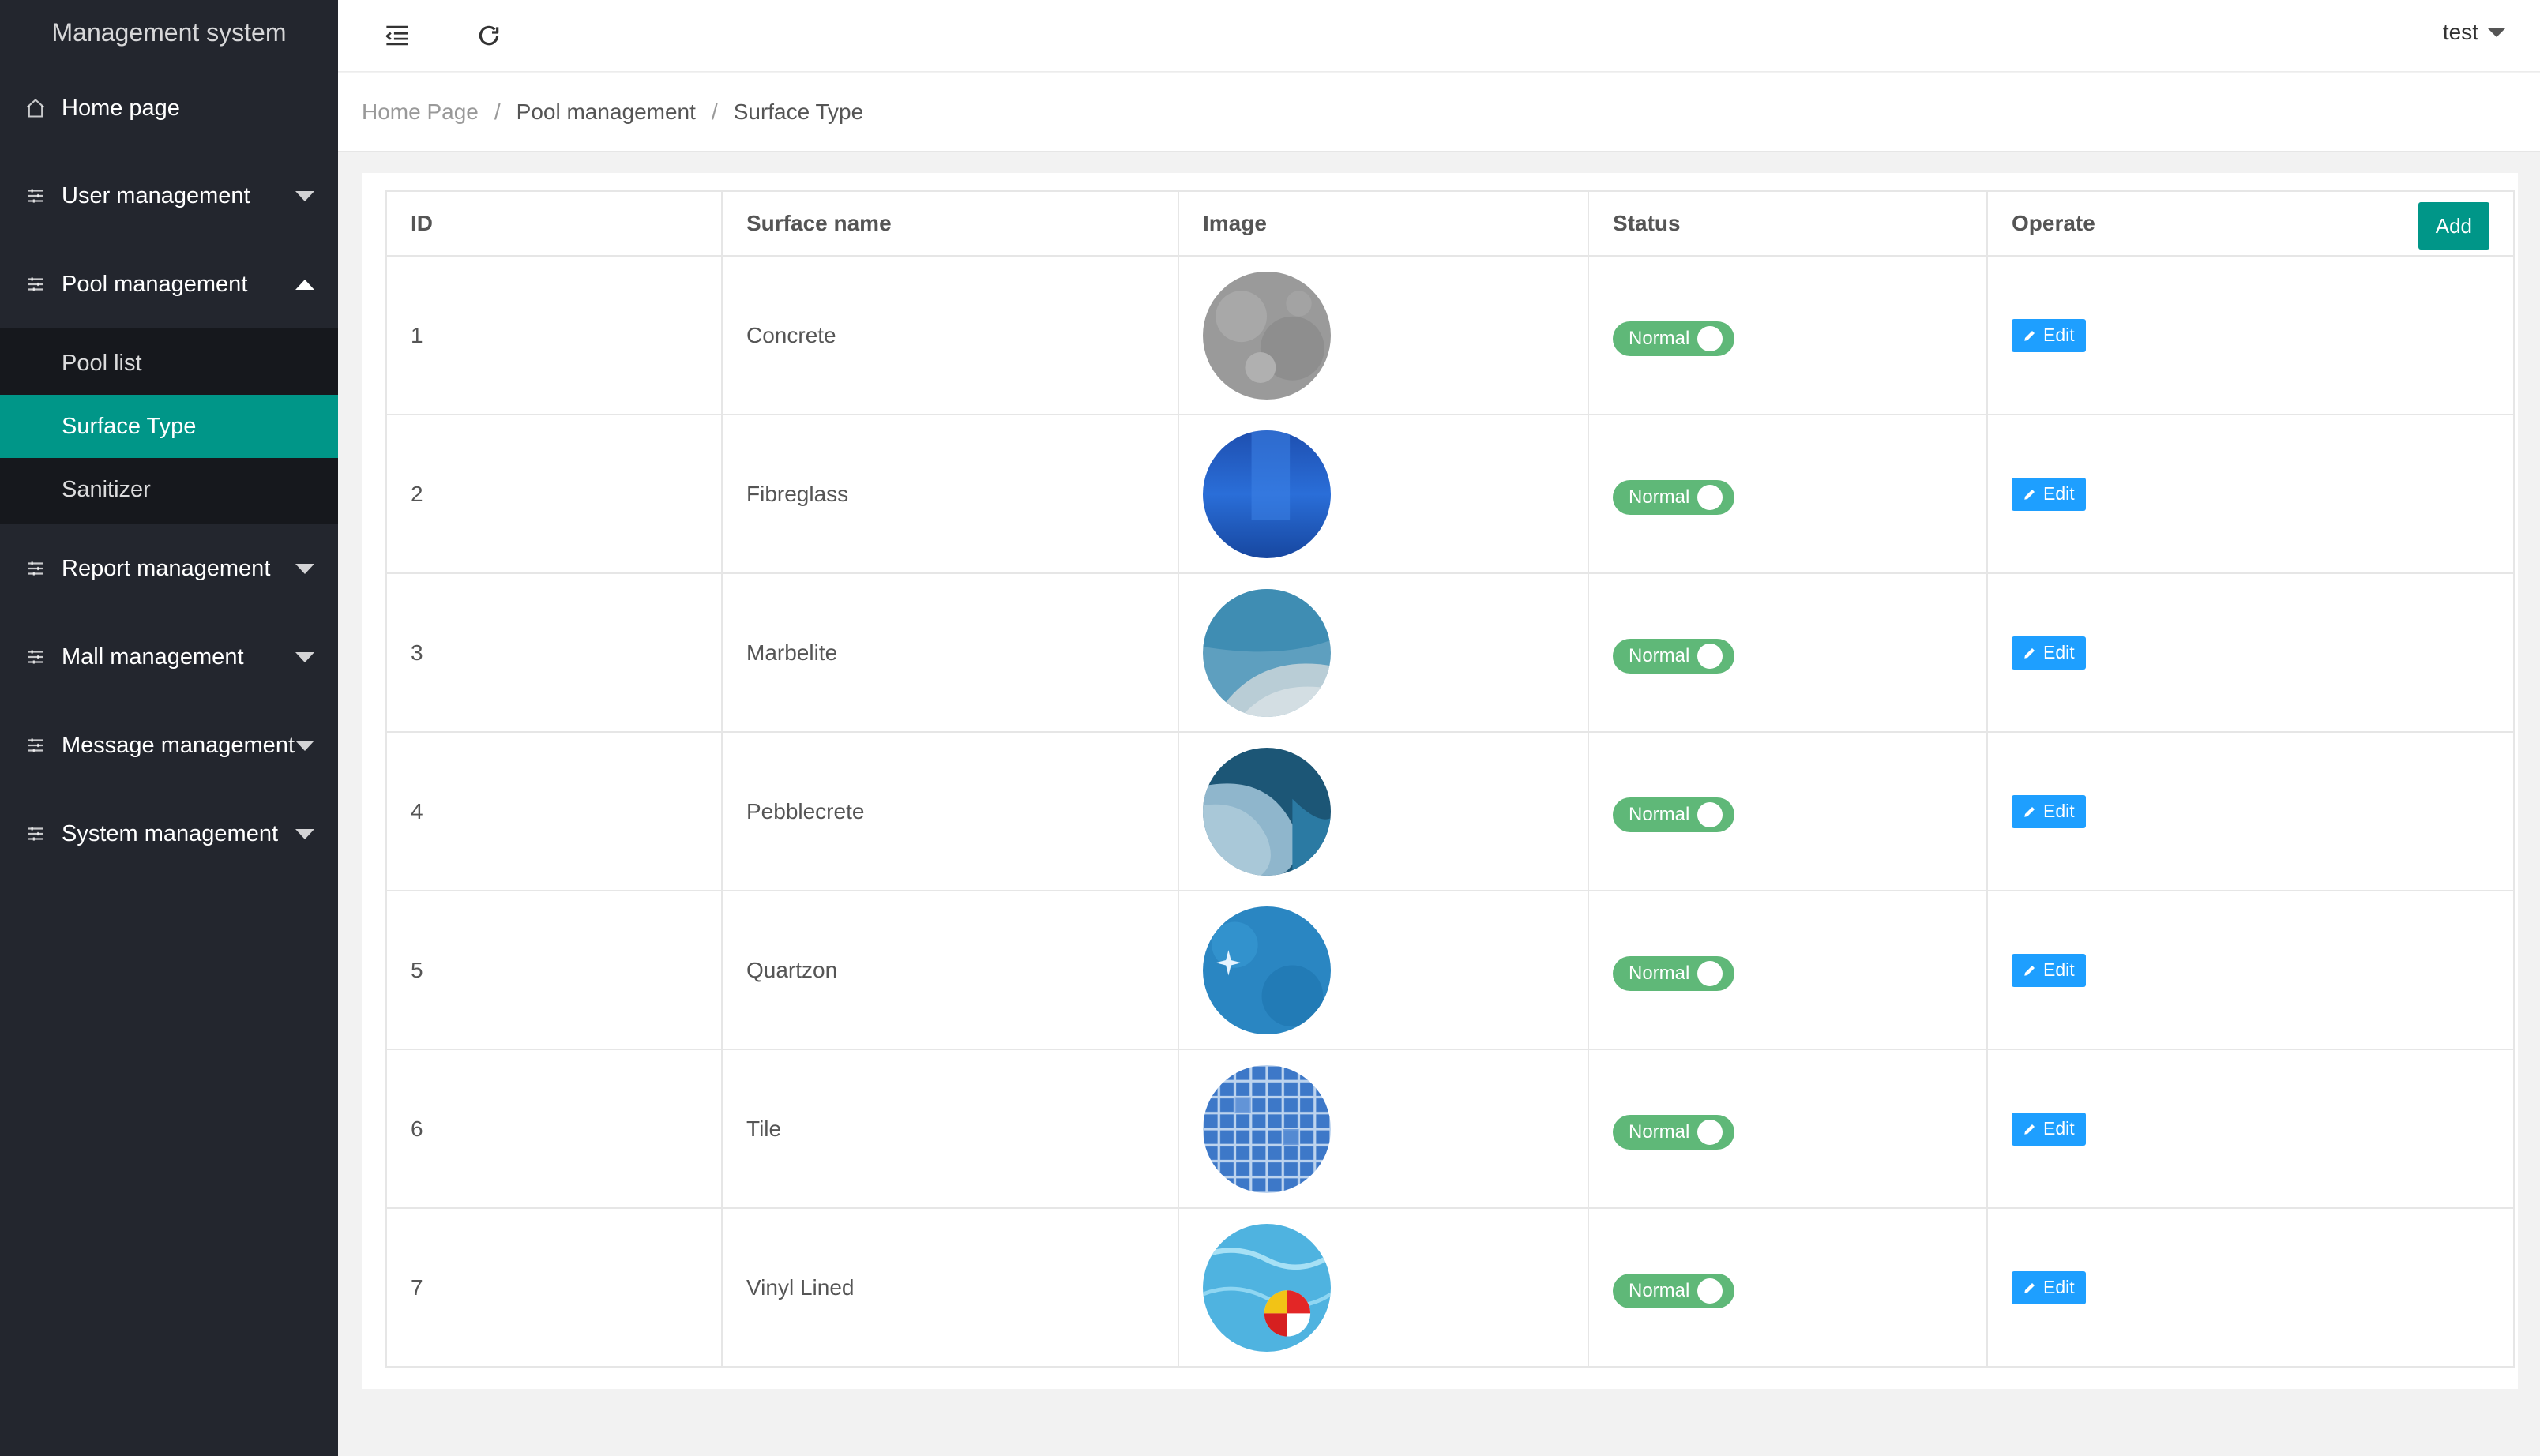 Image resolution: width=2540 pixels, height=1456 pixels. What do you see at coordinates (169, 489) in the screenshot?
I see `sidebar-subitem-sanitizer: Sanitizer` at bounding box center [169, 489].